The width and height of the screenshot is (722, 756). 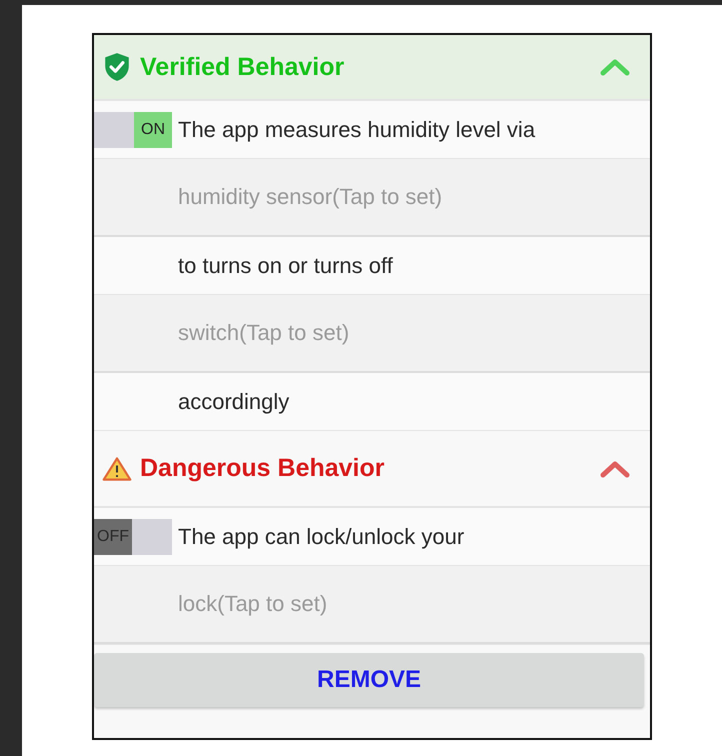 What do you see at coordinates (243, 67) in the screenshot?
I see `section-title: Verified Behavior` at bounding box center [243, 67].